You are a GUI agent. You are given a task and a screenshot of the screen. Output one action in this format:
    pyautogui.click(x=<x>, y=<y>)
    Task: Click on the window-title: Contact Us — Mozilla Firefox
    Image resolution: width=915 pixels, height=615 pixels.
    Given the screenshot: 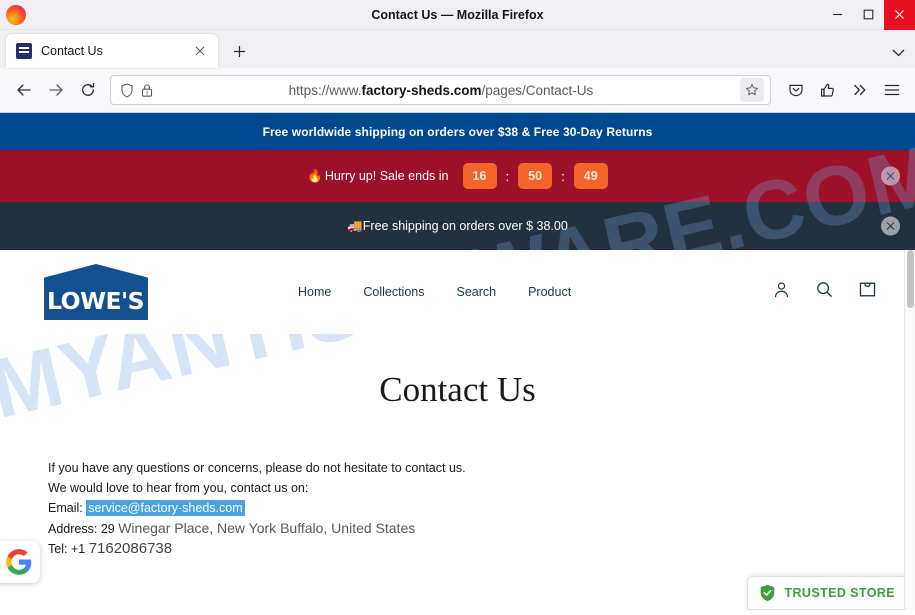 What is the action you would take?
    pyautogui.click(x=457, y=14)
    